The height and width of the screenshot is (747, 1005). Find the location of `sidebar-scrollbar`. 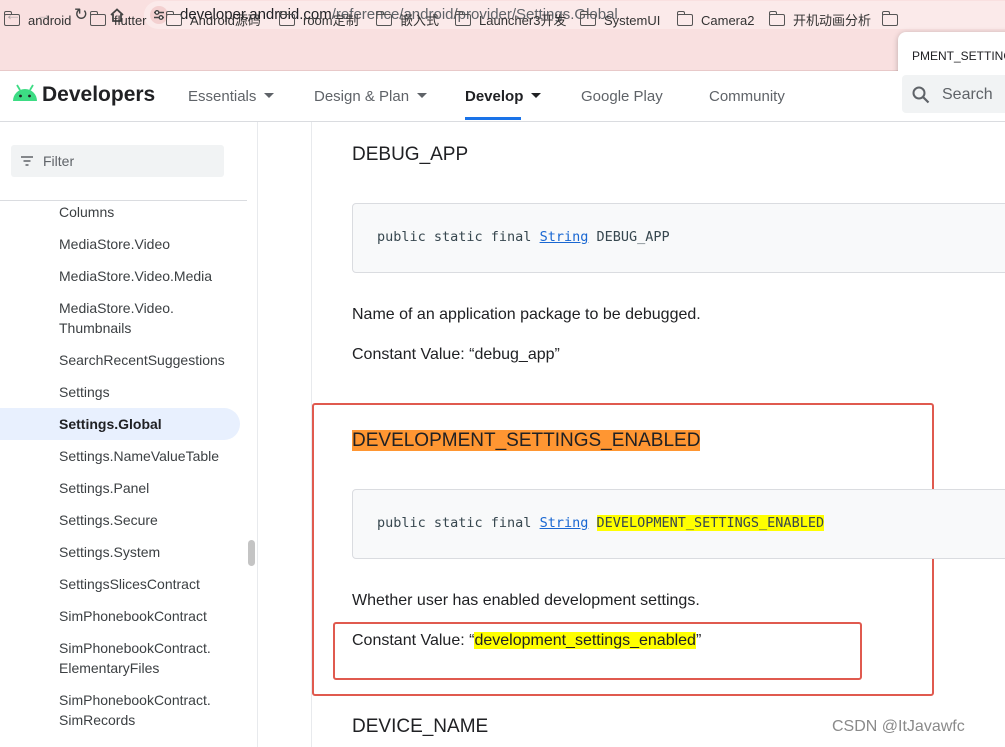

sidebar-scrollbar is located at coordinates (251, 553).